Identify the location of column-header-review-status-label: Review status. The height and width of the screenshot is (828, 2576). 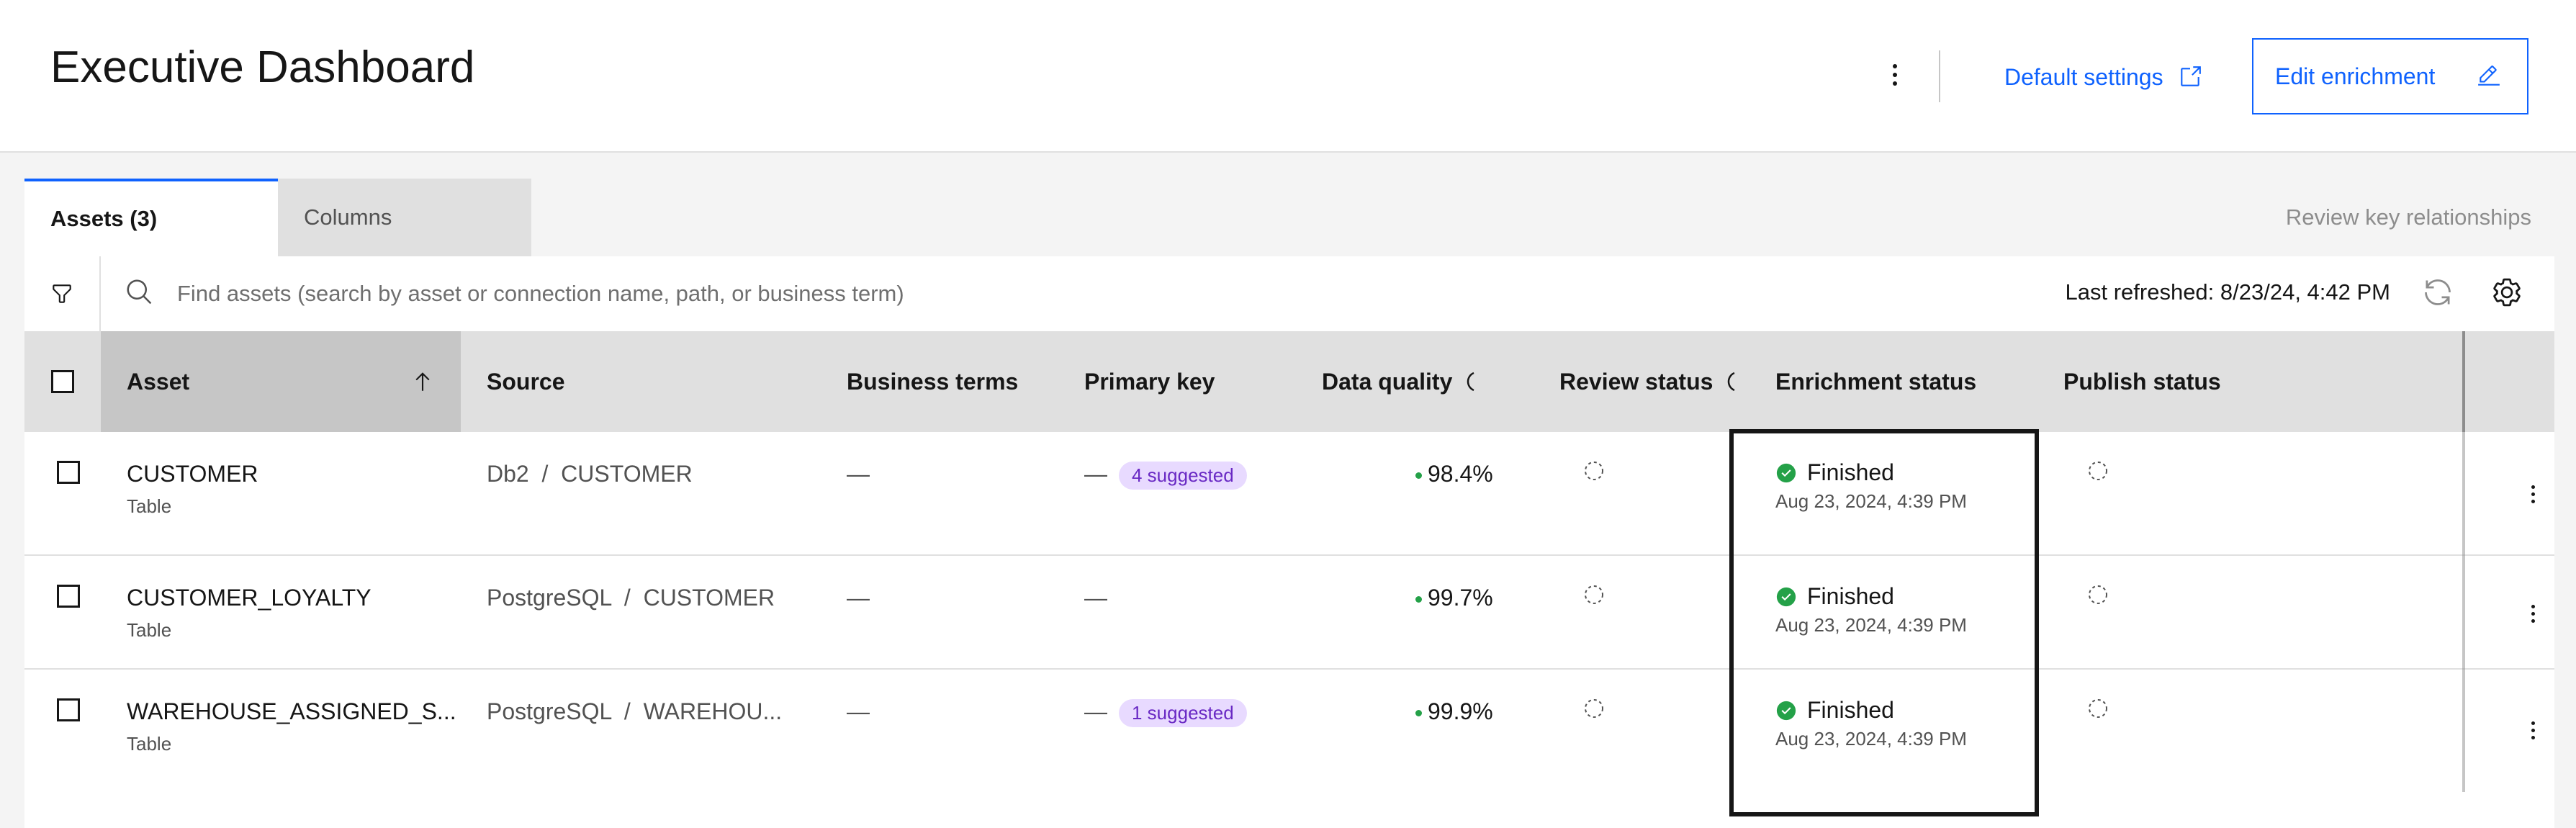
(1636, 381).